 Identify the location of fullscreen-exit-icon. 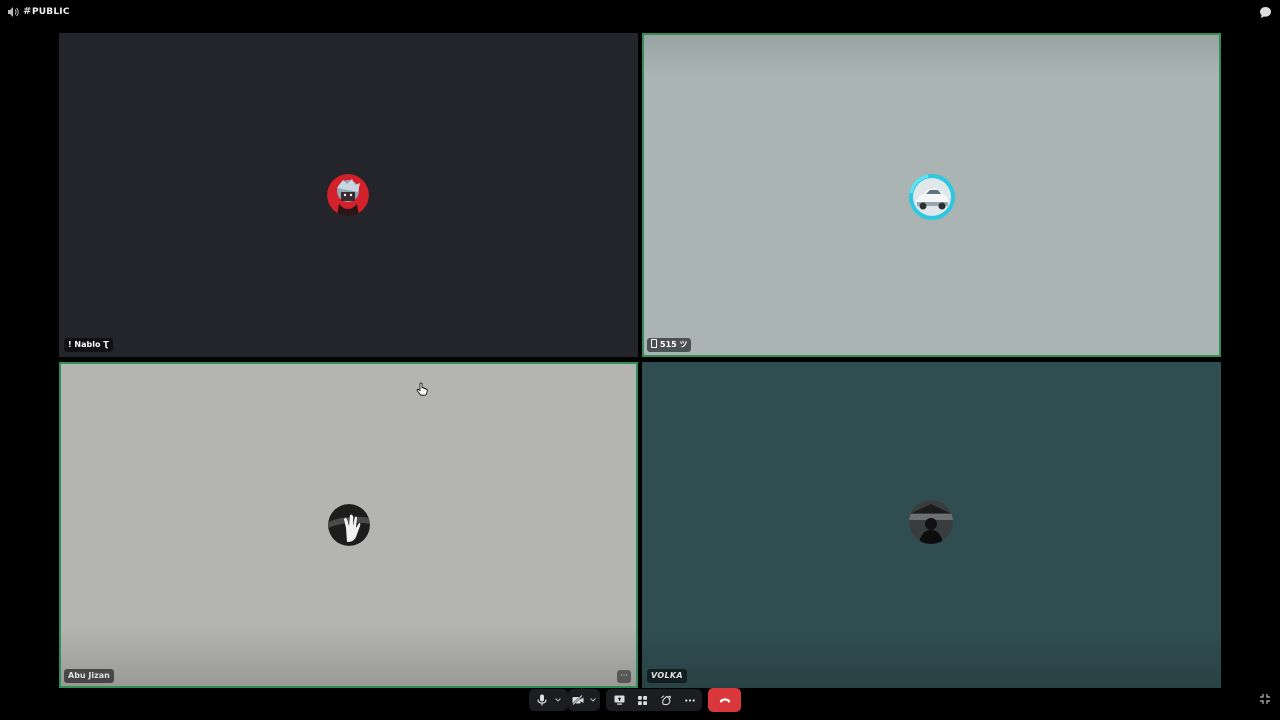
(1265, 699).